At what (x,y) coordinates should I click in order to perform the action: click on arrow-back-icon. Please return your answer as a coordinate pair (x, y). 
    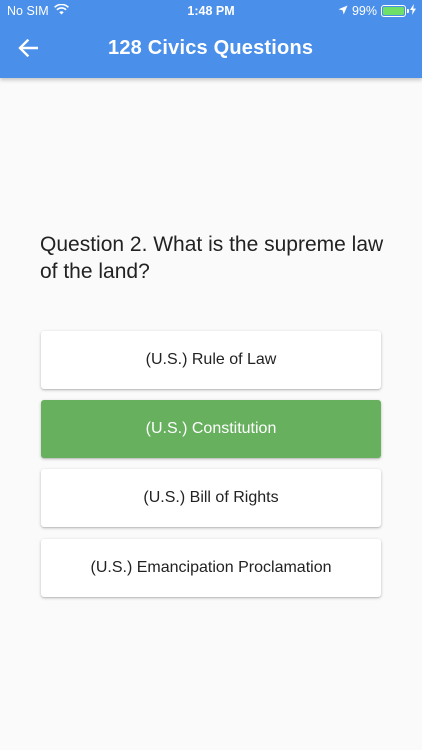
    Looking at the image, I should click on (28, 50).